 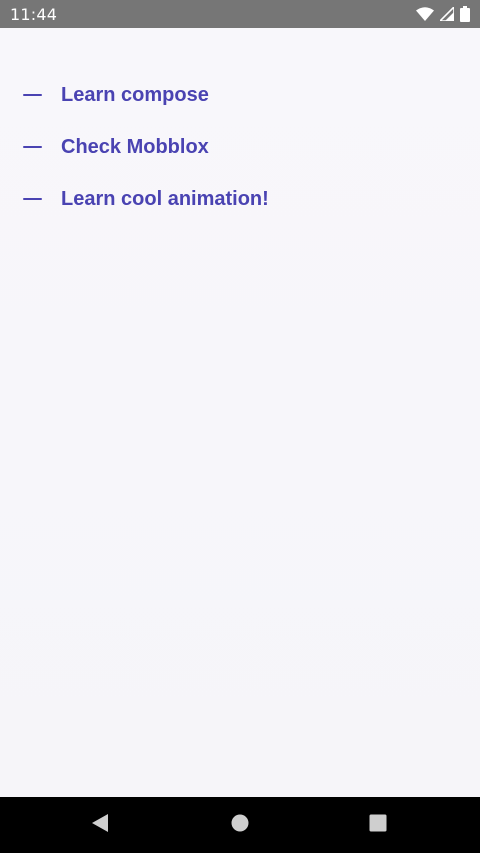 I want to click on todo-label: Learn compose, so click(x=135, y=94).